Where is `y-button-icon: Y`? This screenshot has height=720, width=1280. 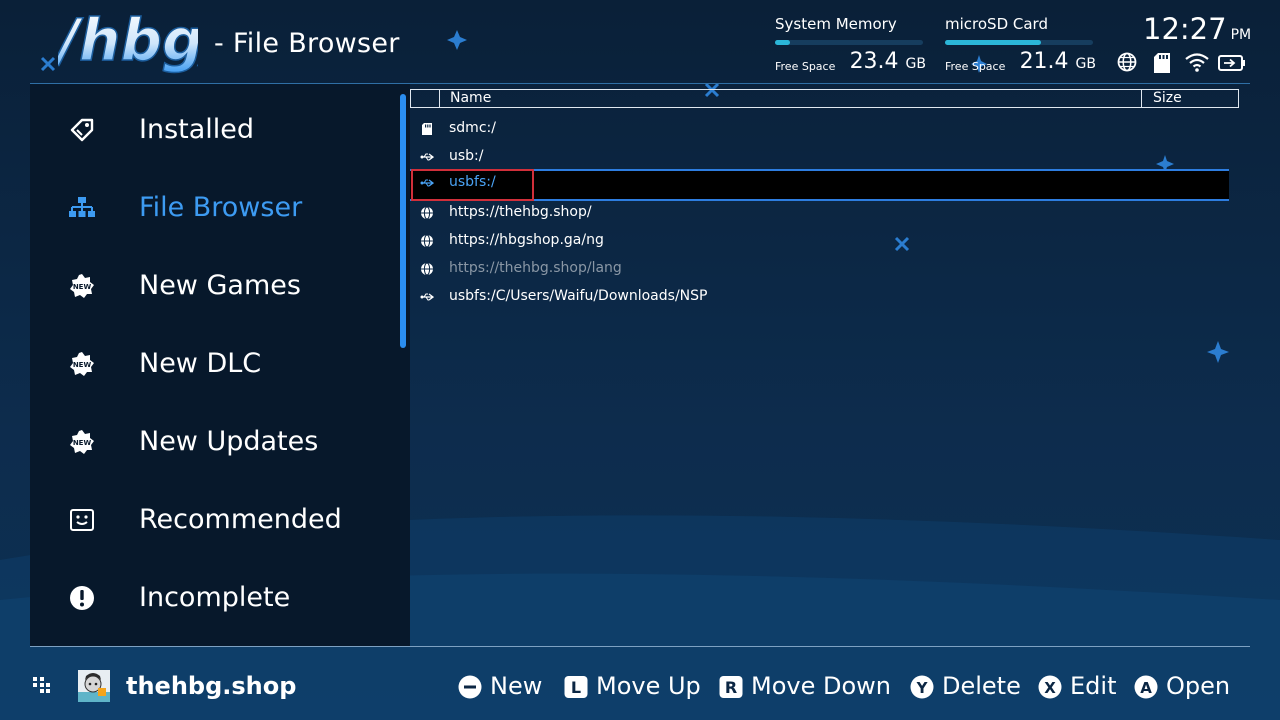
y-button-icon: Y is located at coordinates (922, 687).